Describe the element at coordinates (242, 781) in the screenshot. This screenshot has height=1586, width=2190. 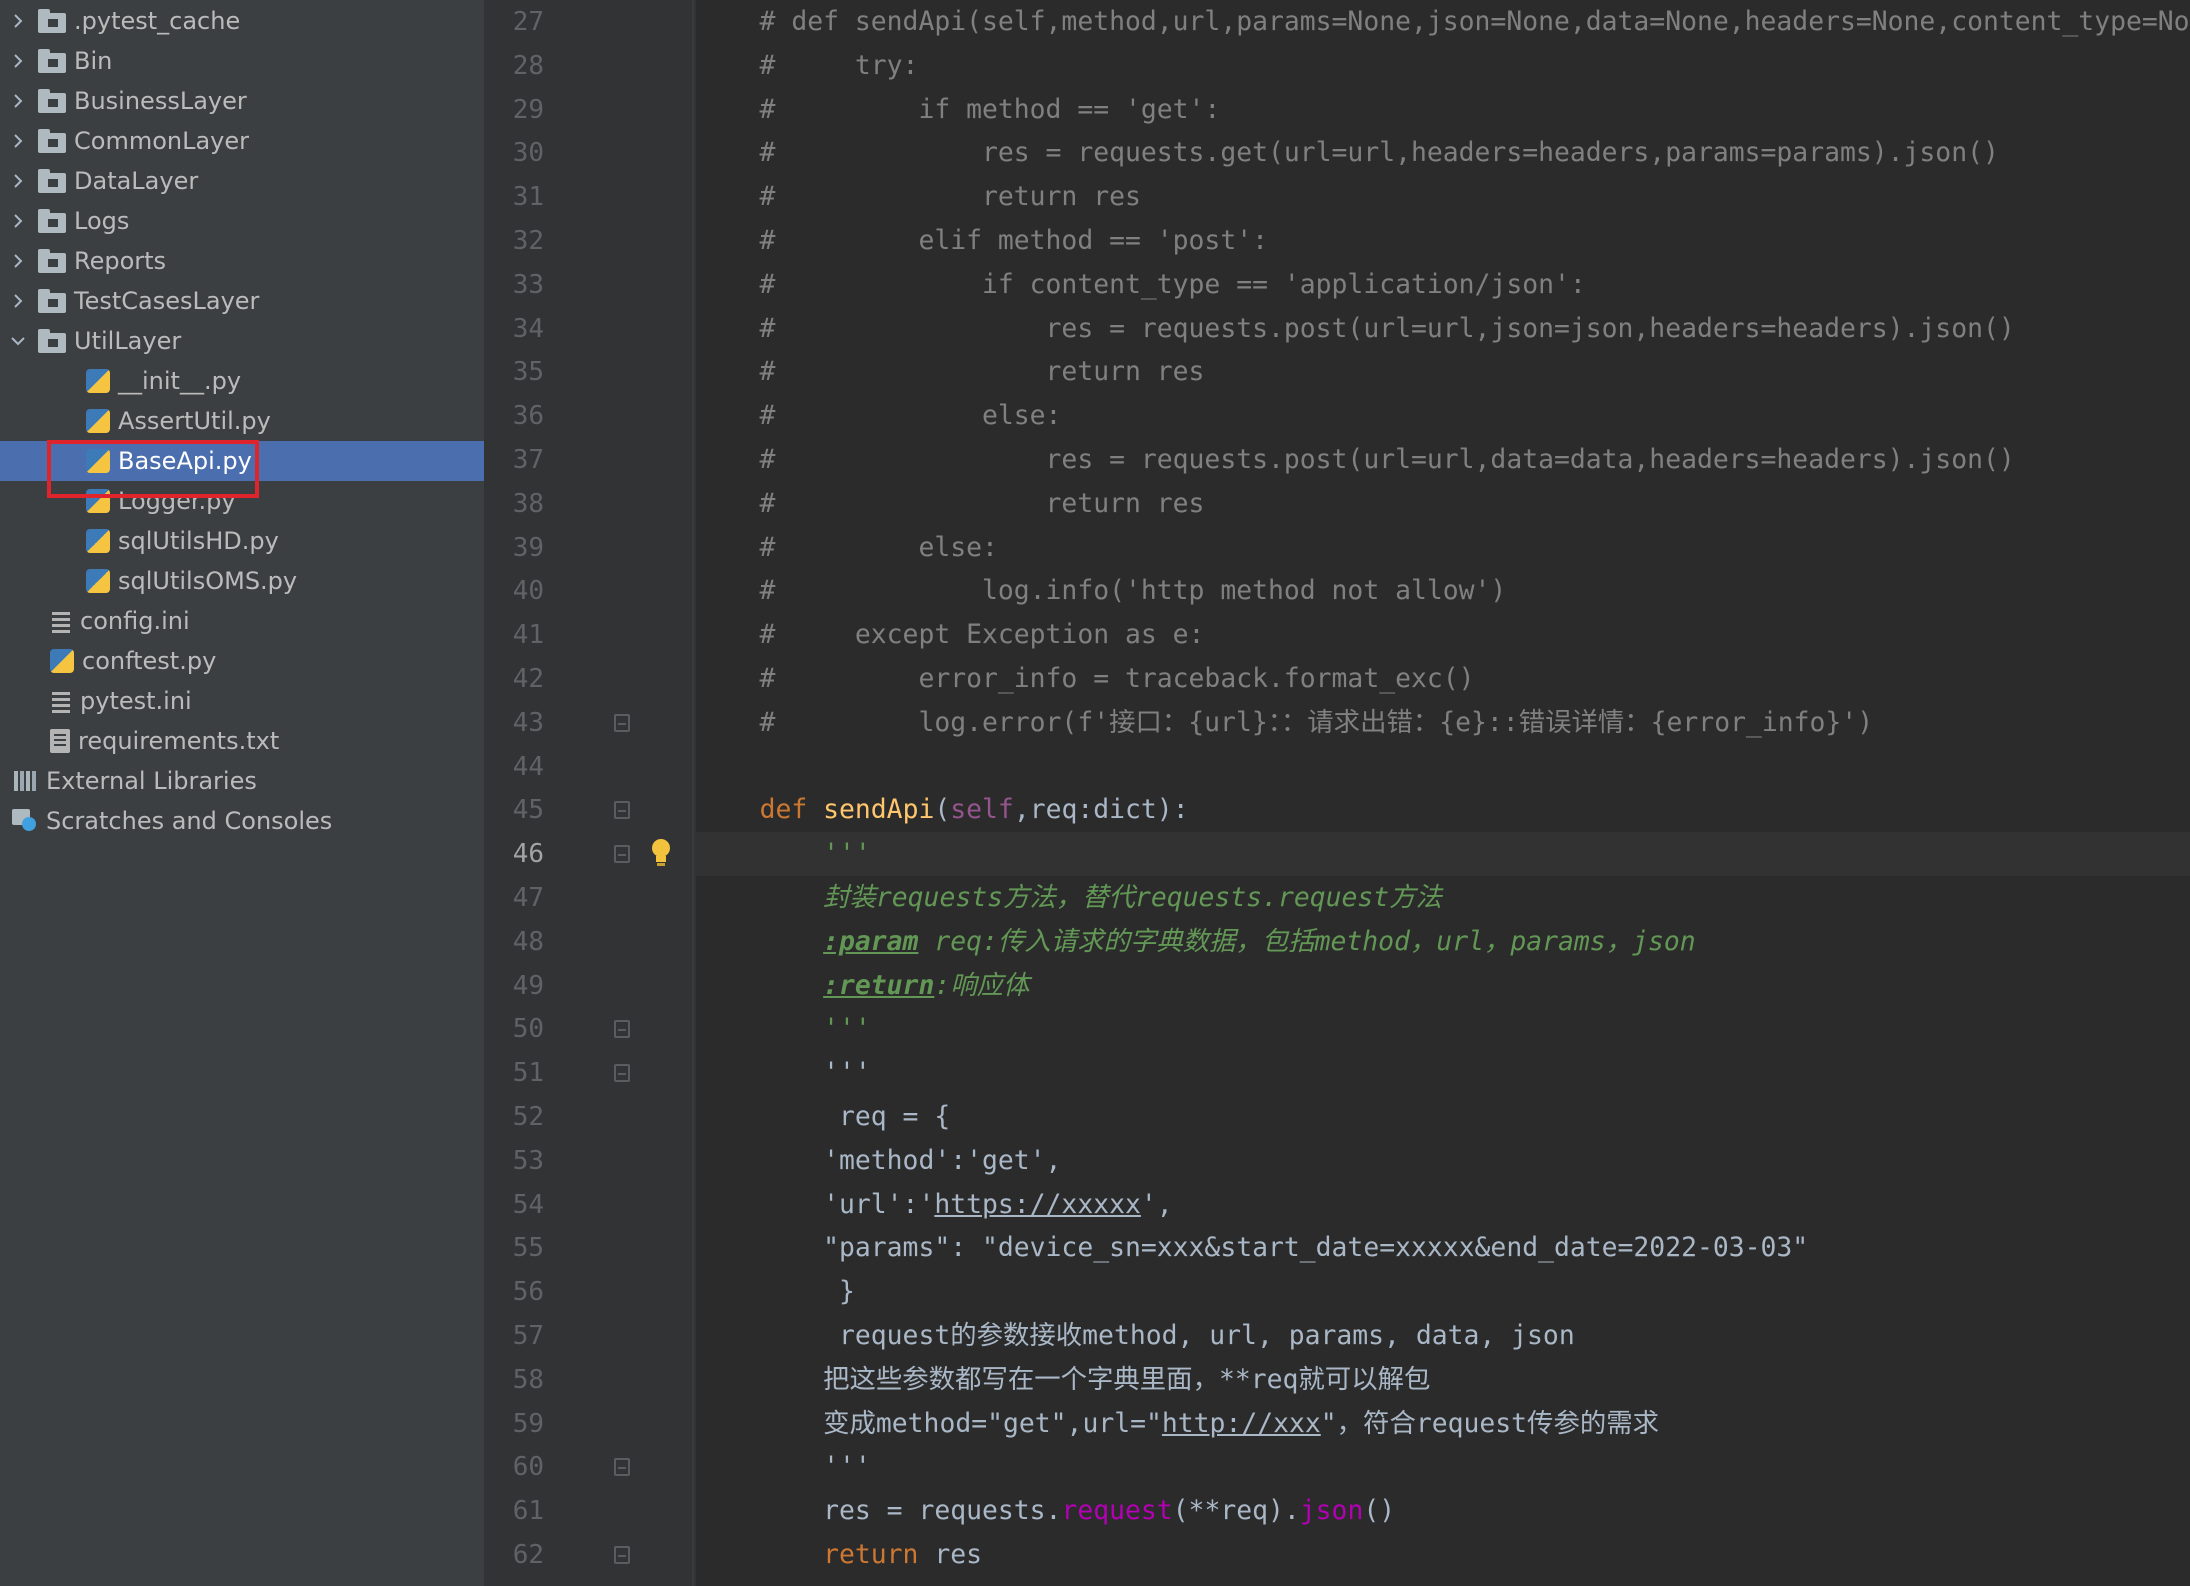
I see `tree-item: External Libraries` at that location.